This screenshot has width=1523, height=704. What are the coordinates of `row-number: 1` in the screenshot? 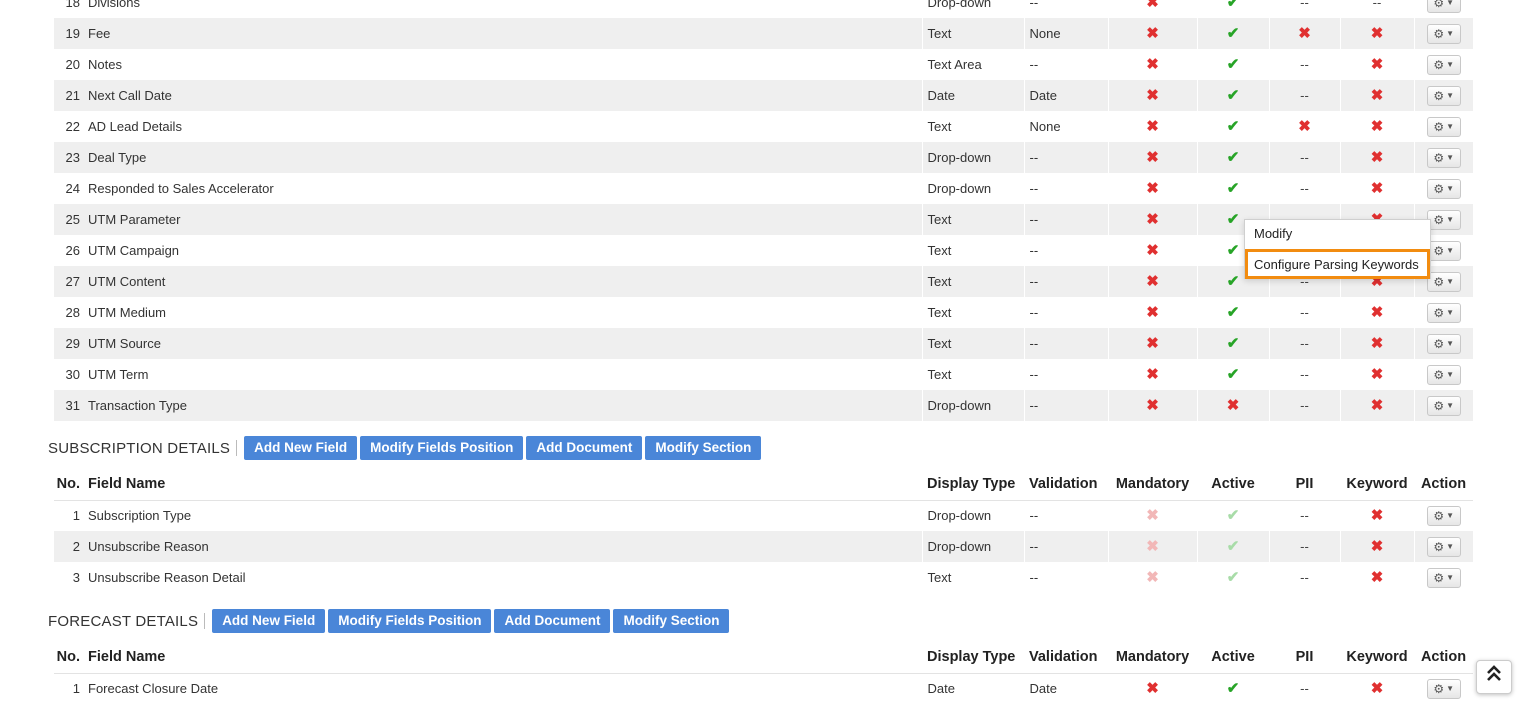 It's located at (76, 689).